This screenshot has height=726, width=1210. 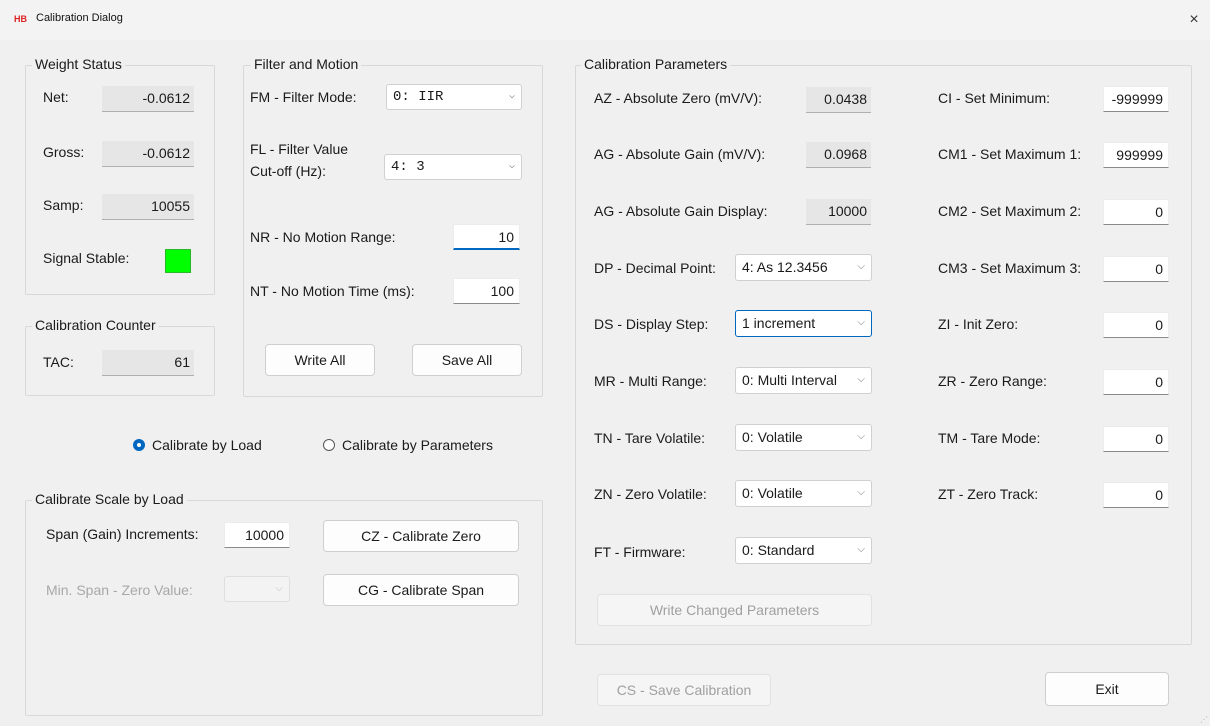 I want to click on signal-stable-label: Signal Stable:, so click(x=86, y=258).